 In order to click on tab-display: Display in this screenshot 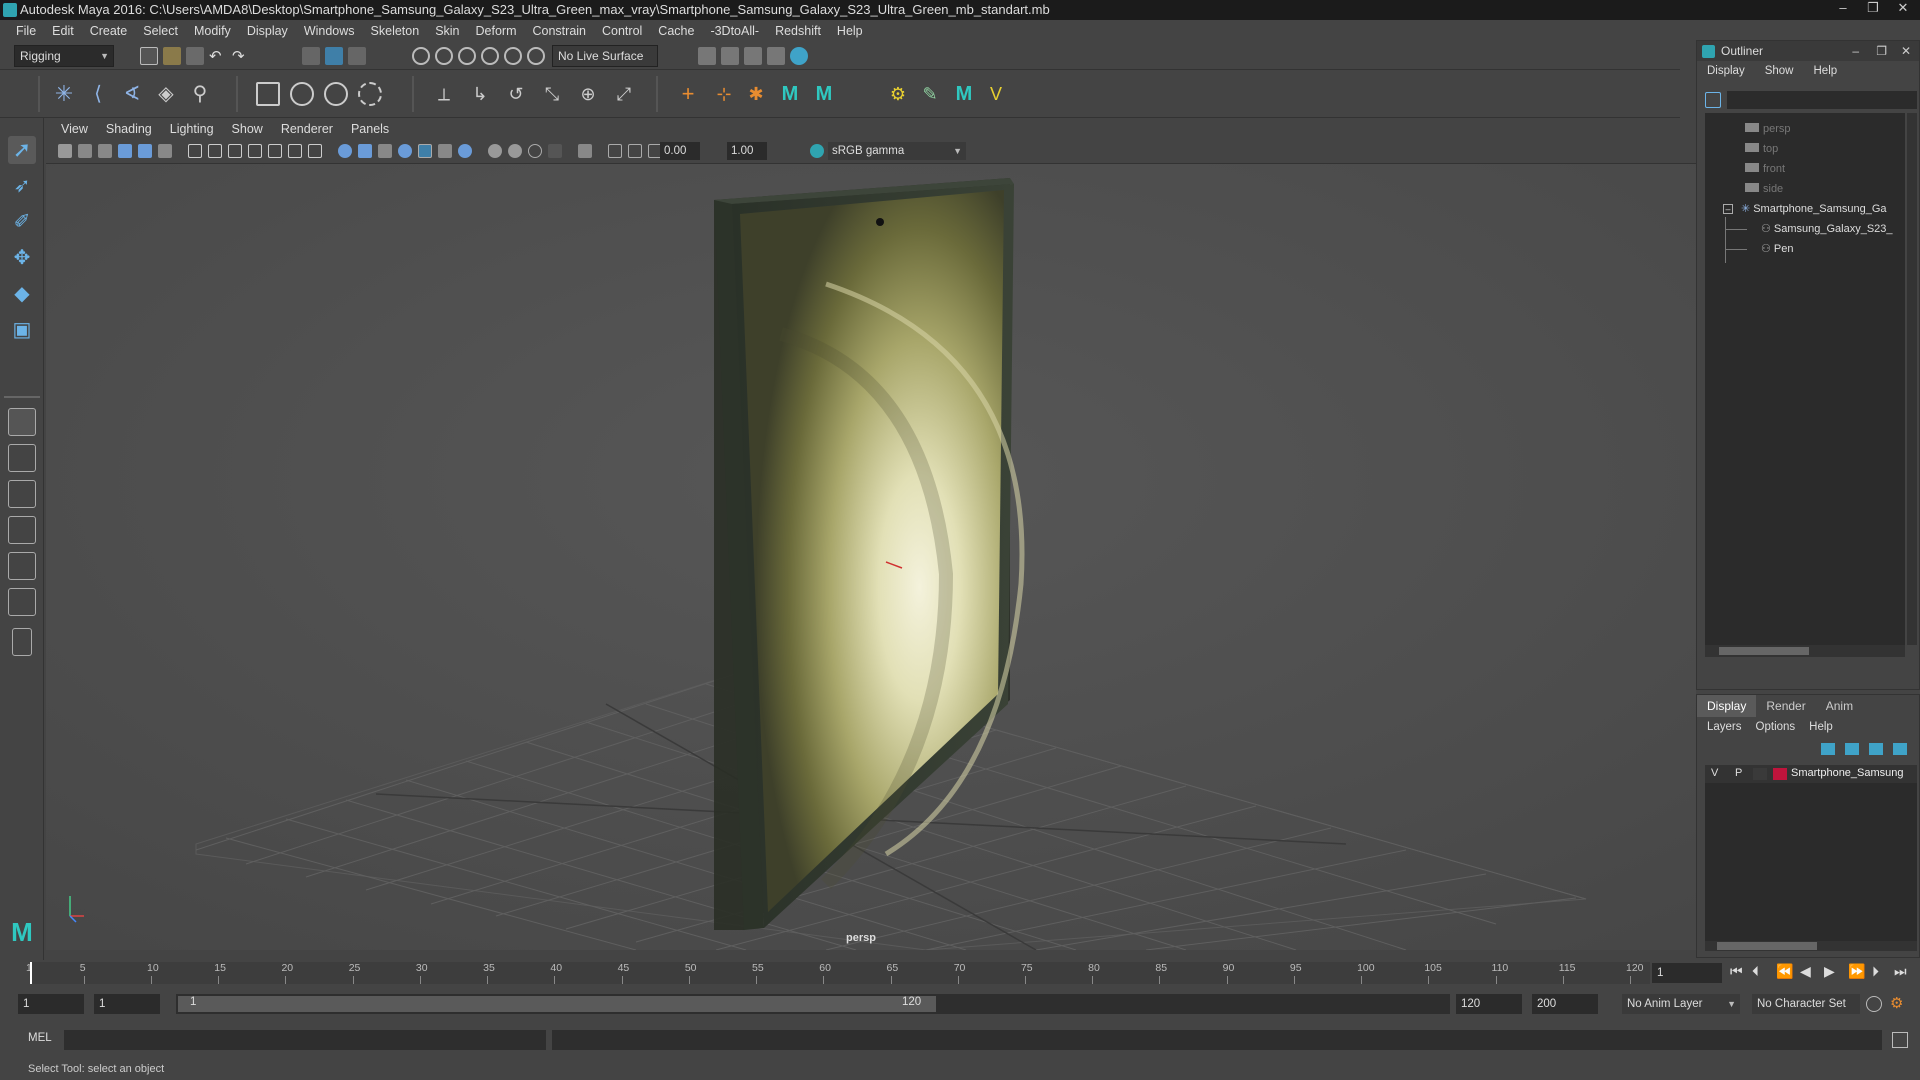, I will do `click(1727, 706)`.